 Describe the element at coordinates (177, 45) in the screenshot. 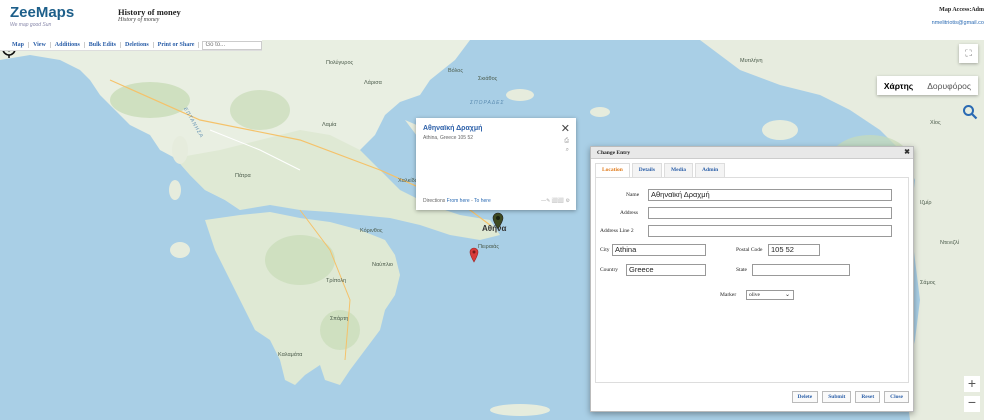

I see `menu-print-or-share: Print or Share` at that location.